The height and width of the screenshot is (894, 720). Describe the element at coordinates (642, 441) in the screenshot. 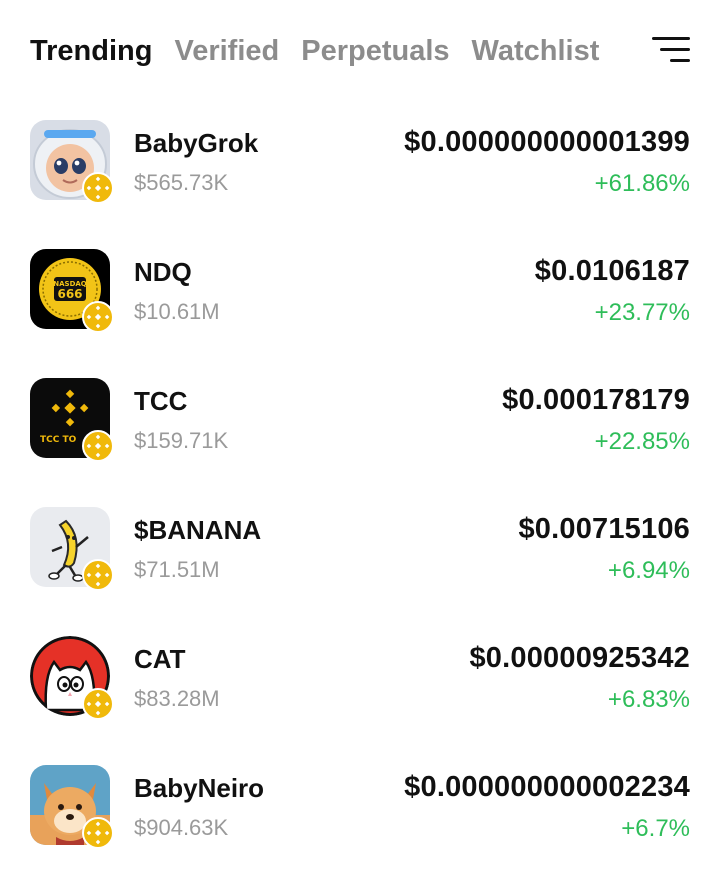

I see `token-change: +22.85%` at that location.